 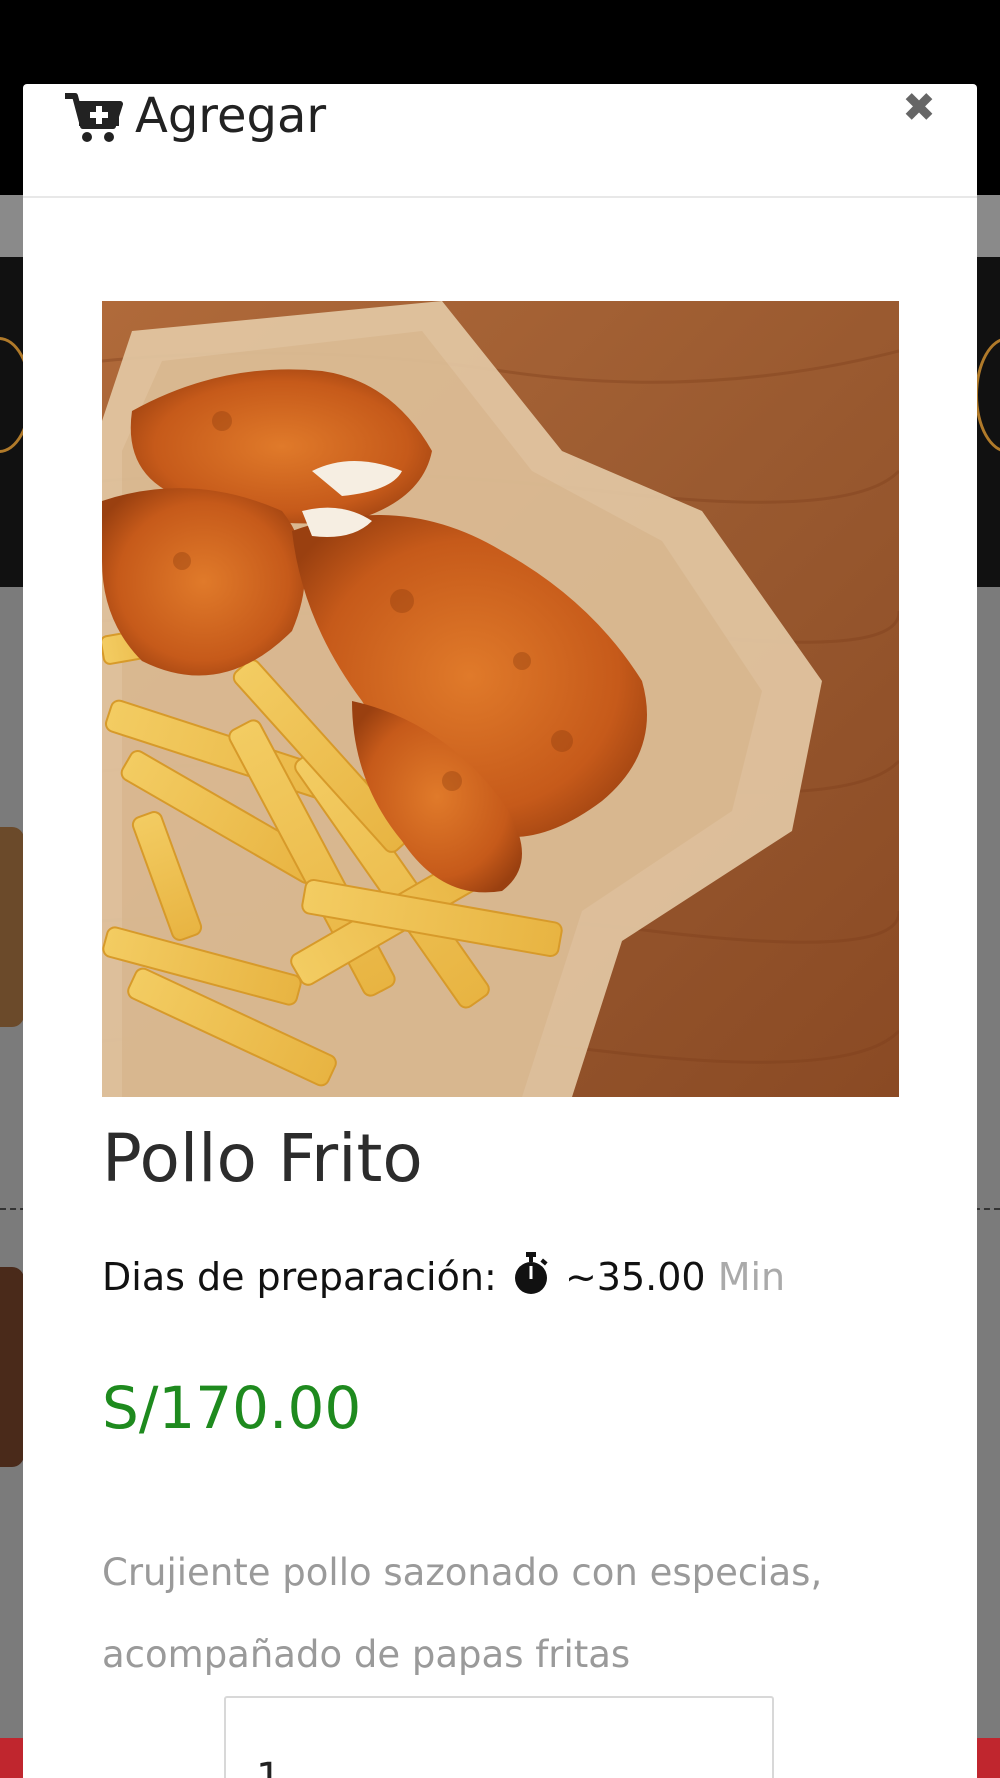 What do you see at coordinates (635, 1277) in the screenshot?
I see `prep-value: ~35.00` at bounding box center [635, 1277].